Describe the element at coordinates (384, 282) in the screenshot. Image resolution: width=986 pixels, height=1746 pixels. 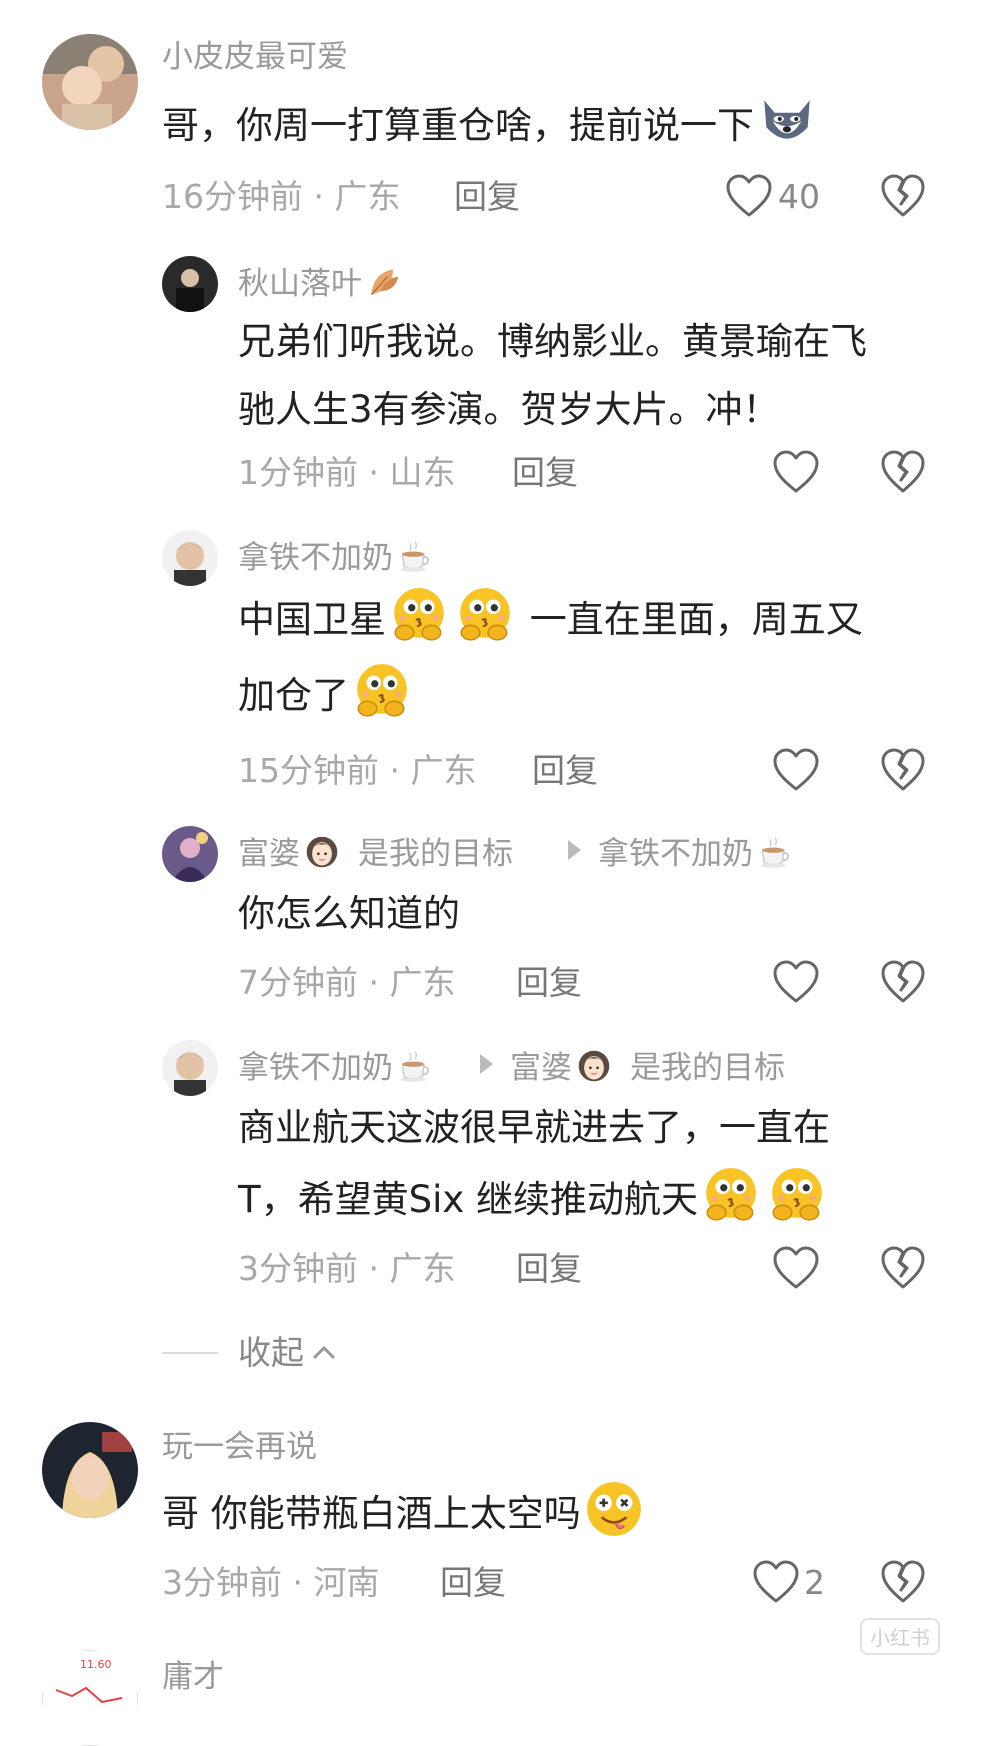
I see `autumn-leaf-icon` at that location.